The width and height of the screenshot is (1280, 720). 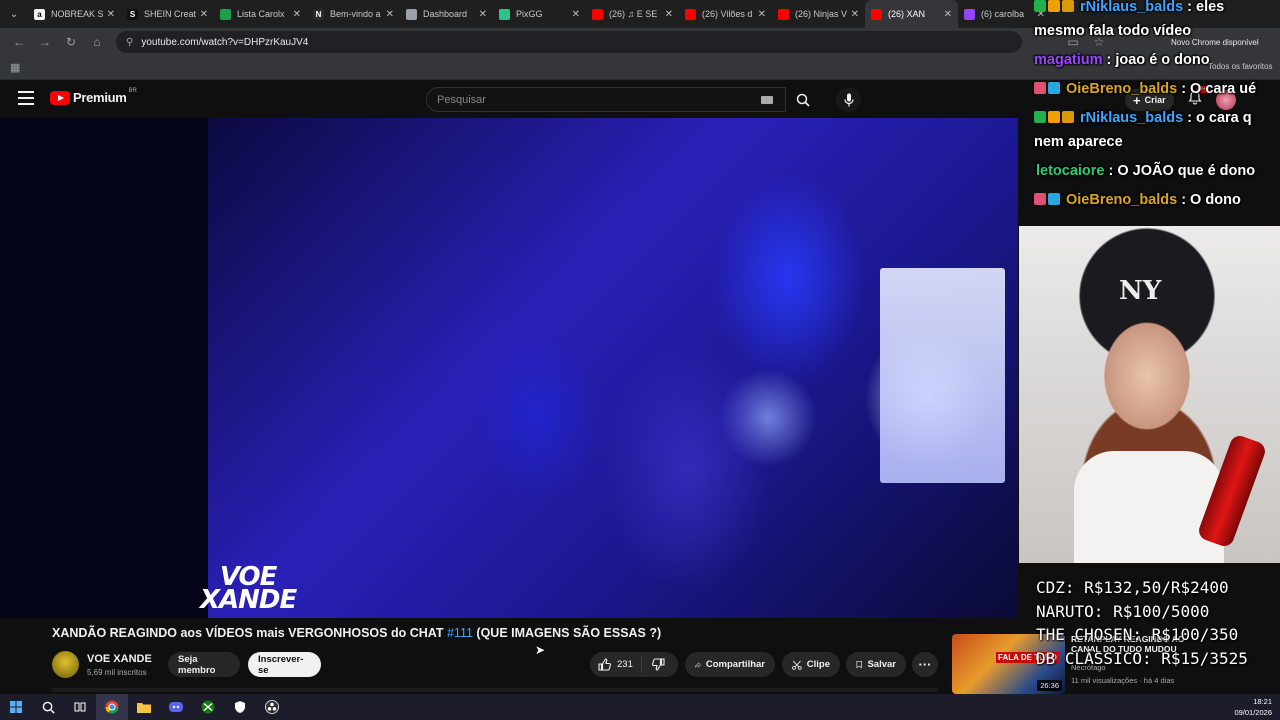 What do you see at coordinates (77, 14) in the screenshot?
I see `tab-title: NOBREAK S` at bounding box center [77, 14].